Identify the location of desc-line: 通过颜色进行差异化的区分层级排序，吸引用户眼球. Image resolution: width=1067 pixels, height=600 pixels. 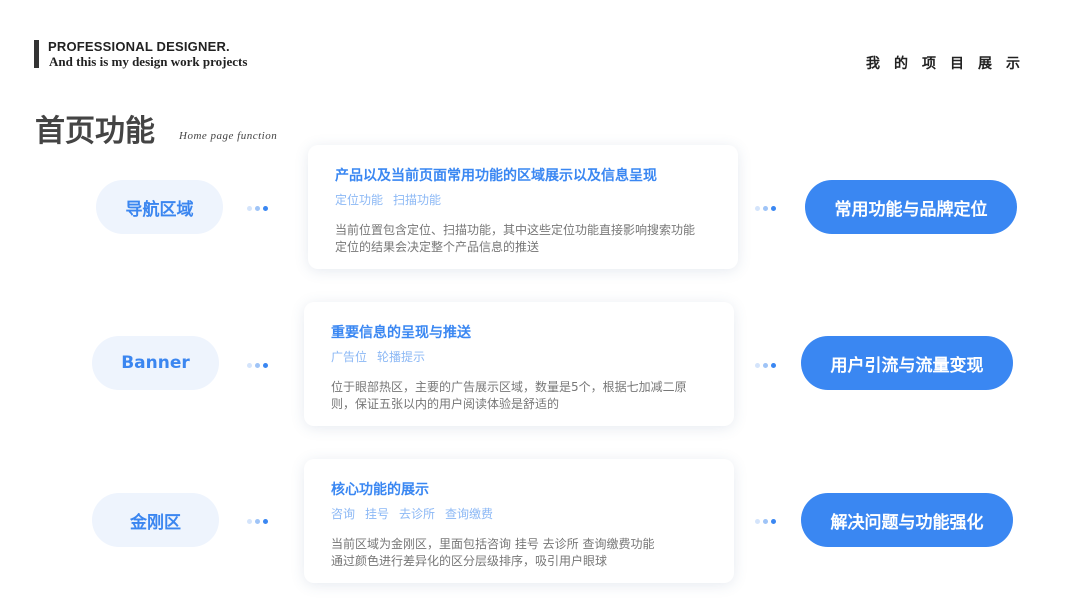
(469, 561).